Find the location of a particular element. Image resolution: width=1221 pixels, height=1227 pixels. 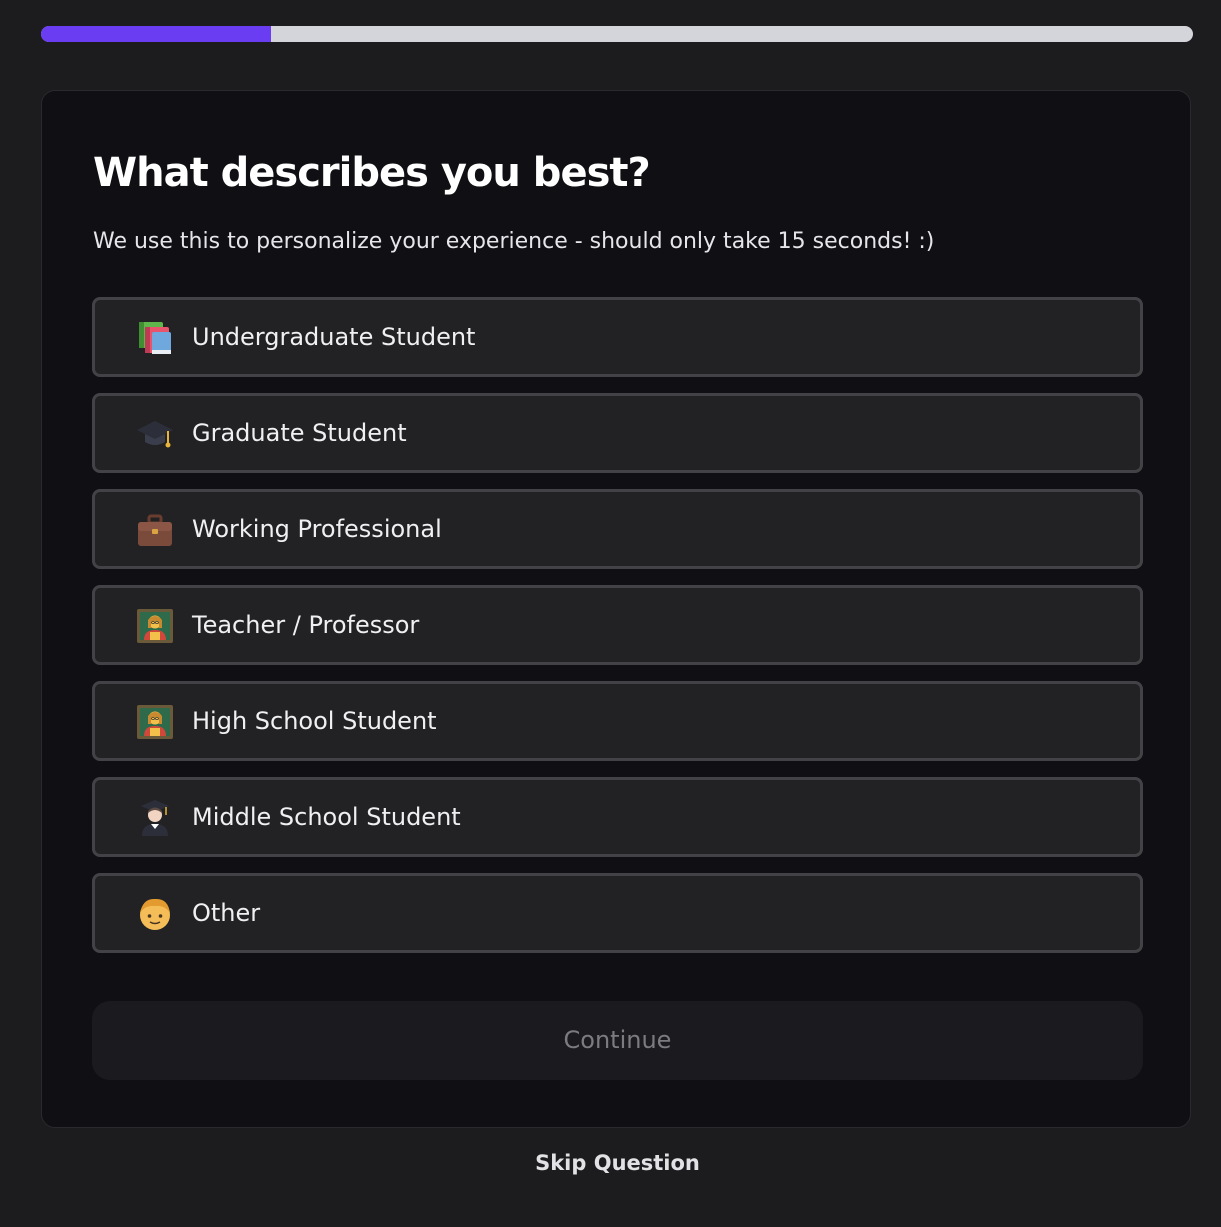

graduation-cap-icon is located at coordinates (155, 434).